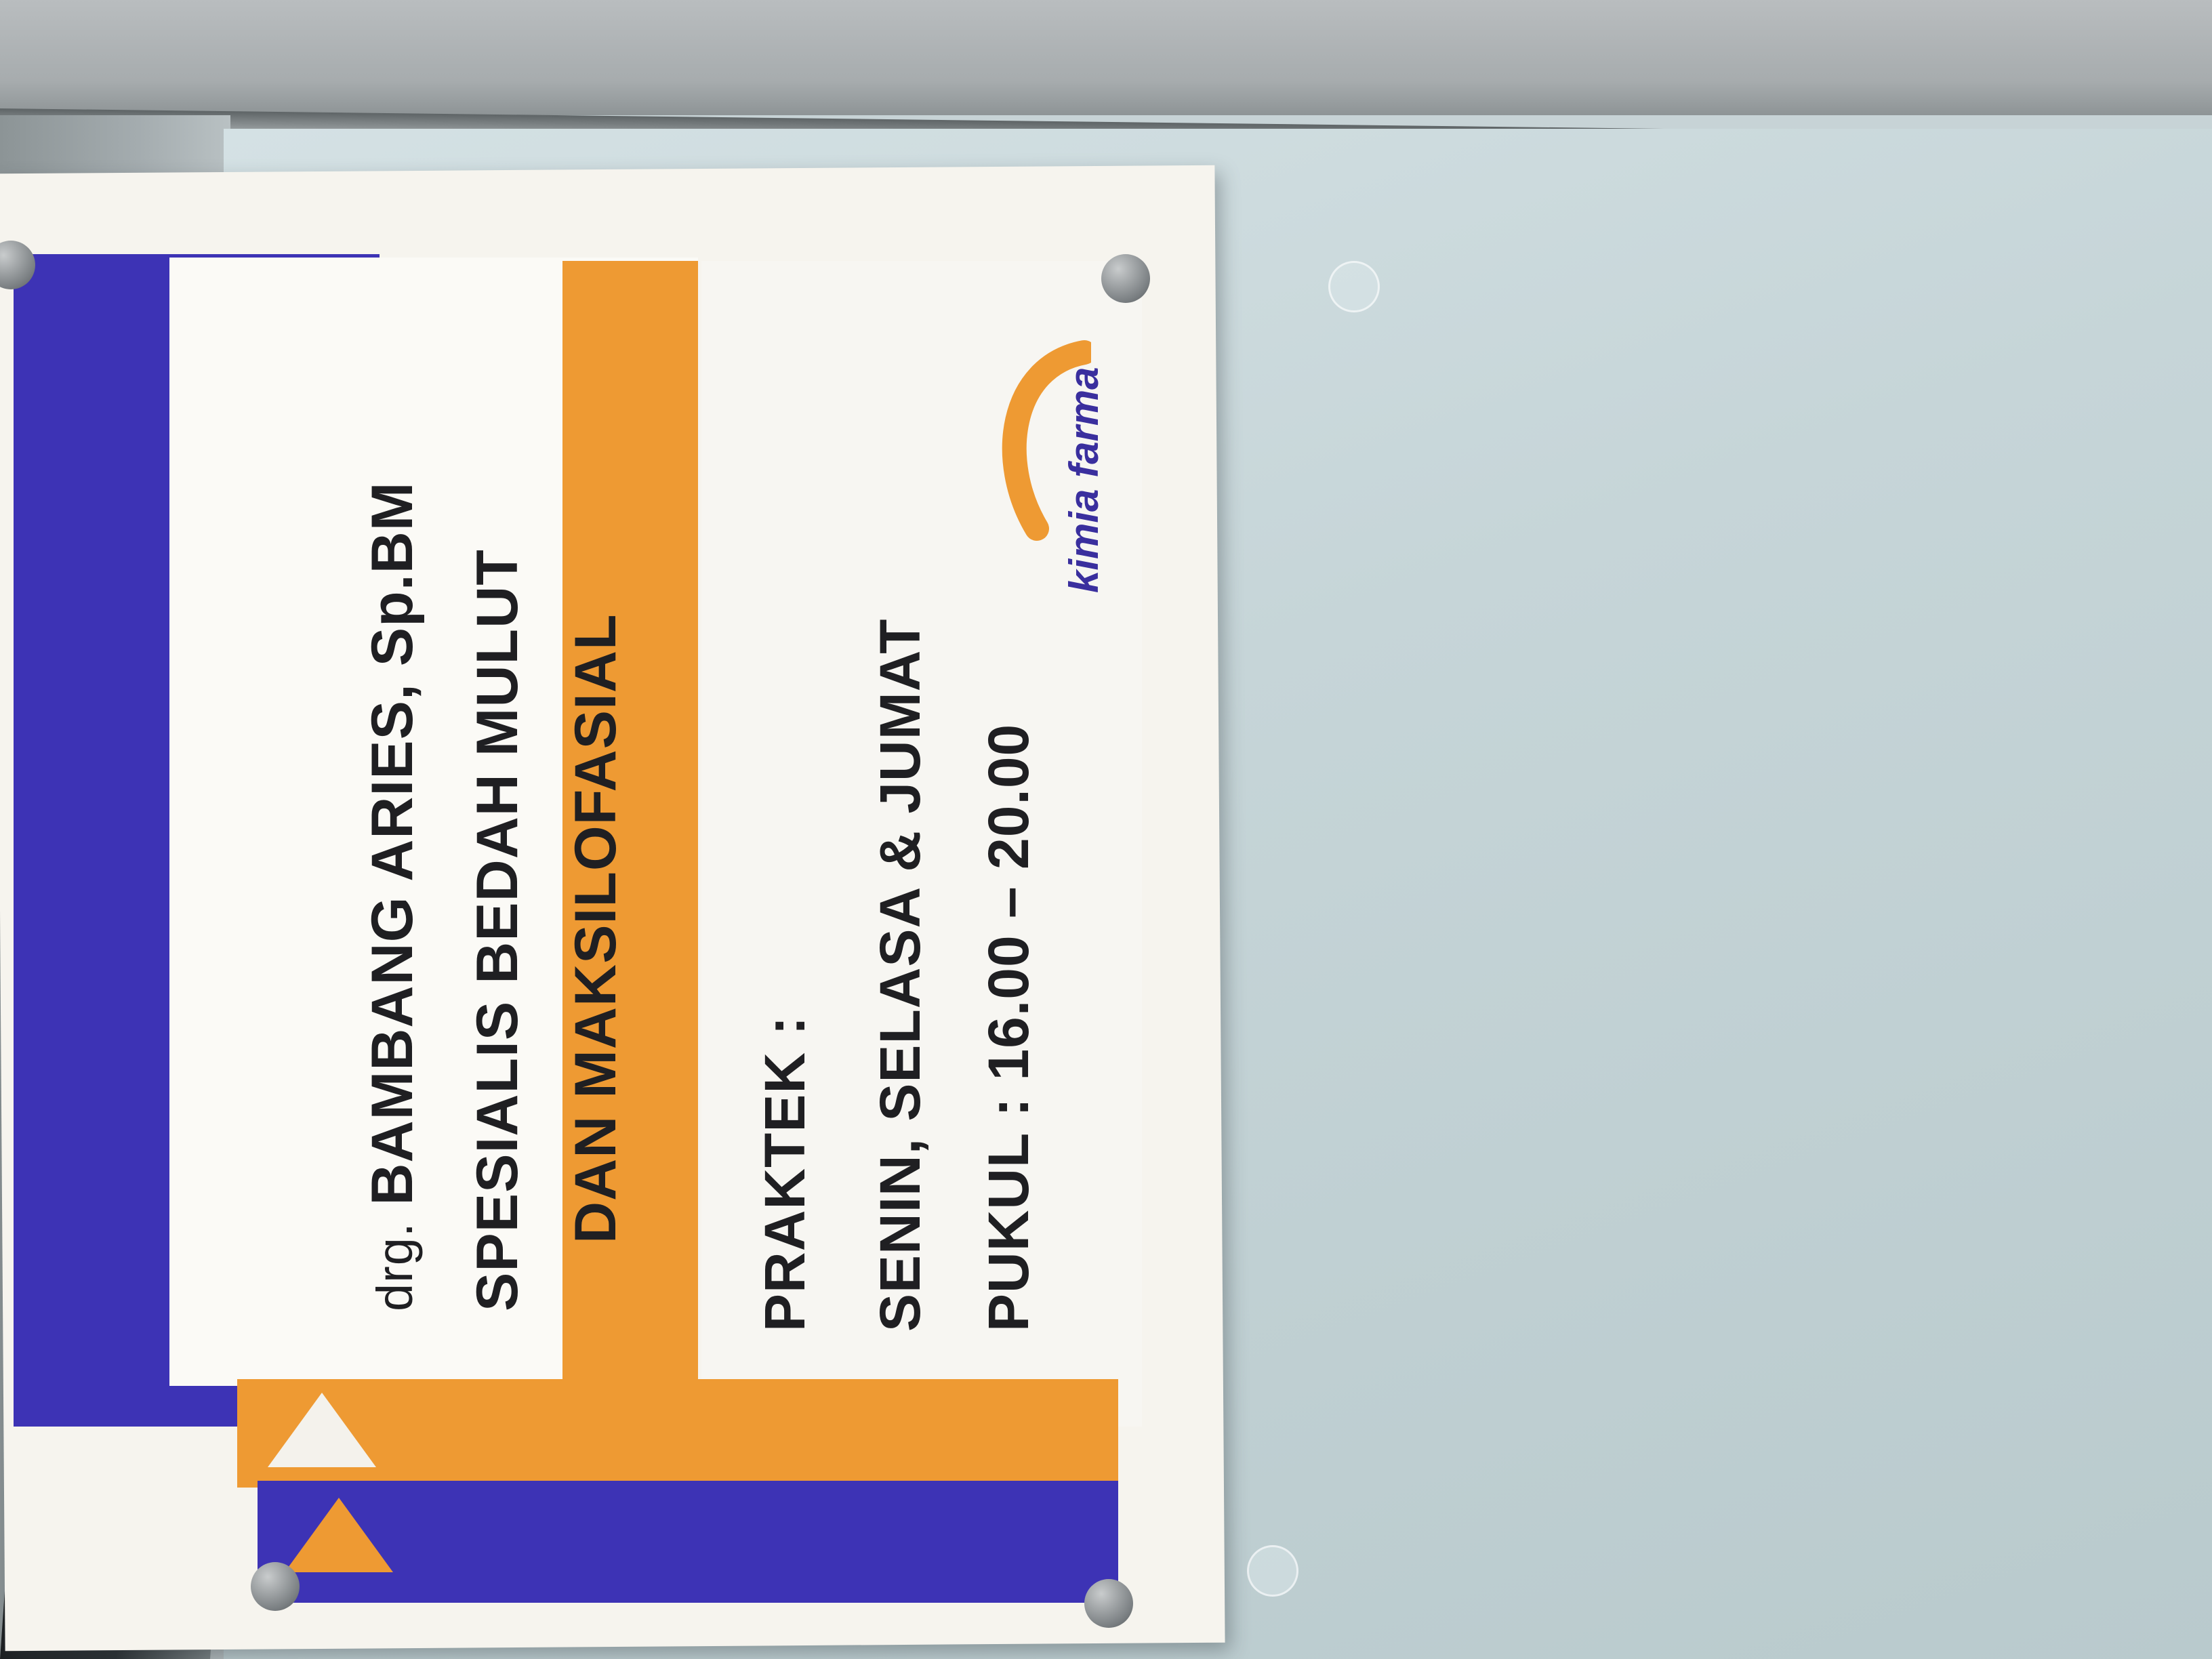 Image resolution: width=2212 pixels, height=1659 pixels. Describe the element at coordinates (393, 843) in the screenshot. I see `doctor-name-text: BAMBANG ARIES, Sp.BM` at that location.